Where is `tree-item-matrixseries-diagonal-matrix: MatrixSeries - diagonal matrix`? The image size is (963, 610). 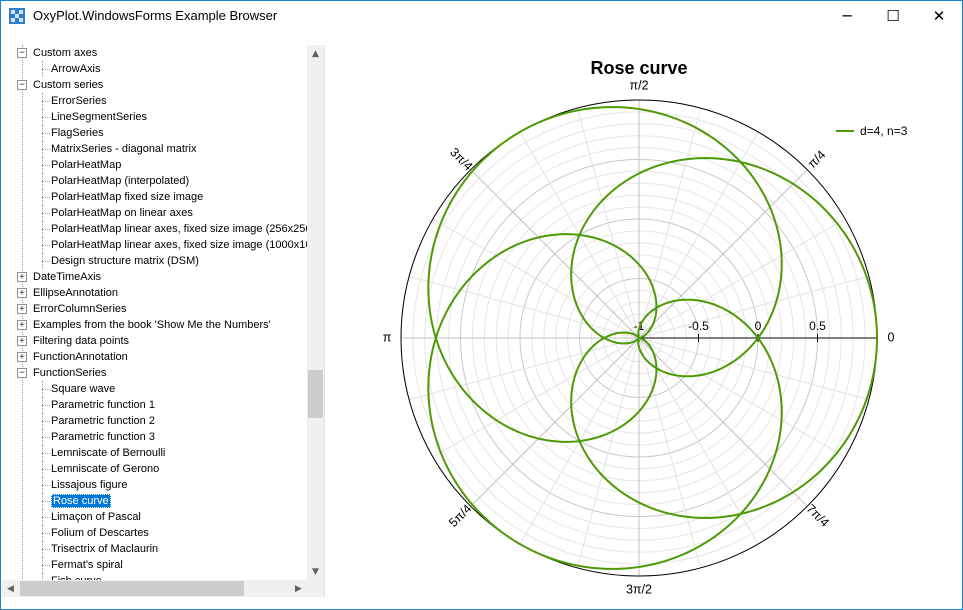 tree-item-matrixseries-diagonal-matrix: MatrixSeries - diagonal matrix is located at coordinates (124, 149).